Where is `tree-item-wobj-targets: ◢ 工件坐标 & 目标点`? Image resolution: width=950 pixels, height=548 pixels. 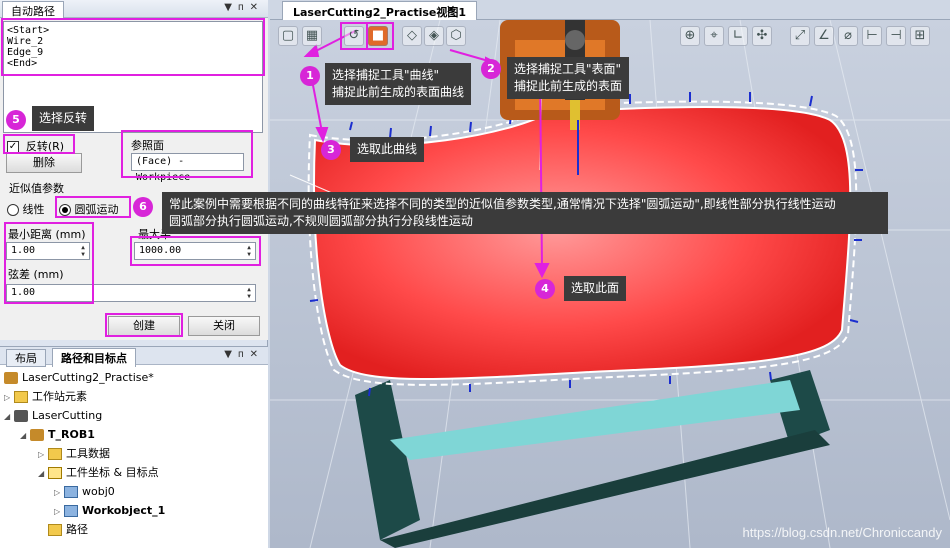
tree-item-wobj-targets: ◢ 工件坐标 & 目标点 is located at coordinates (98, 473).